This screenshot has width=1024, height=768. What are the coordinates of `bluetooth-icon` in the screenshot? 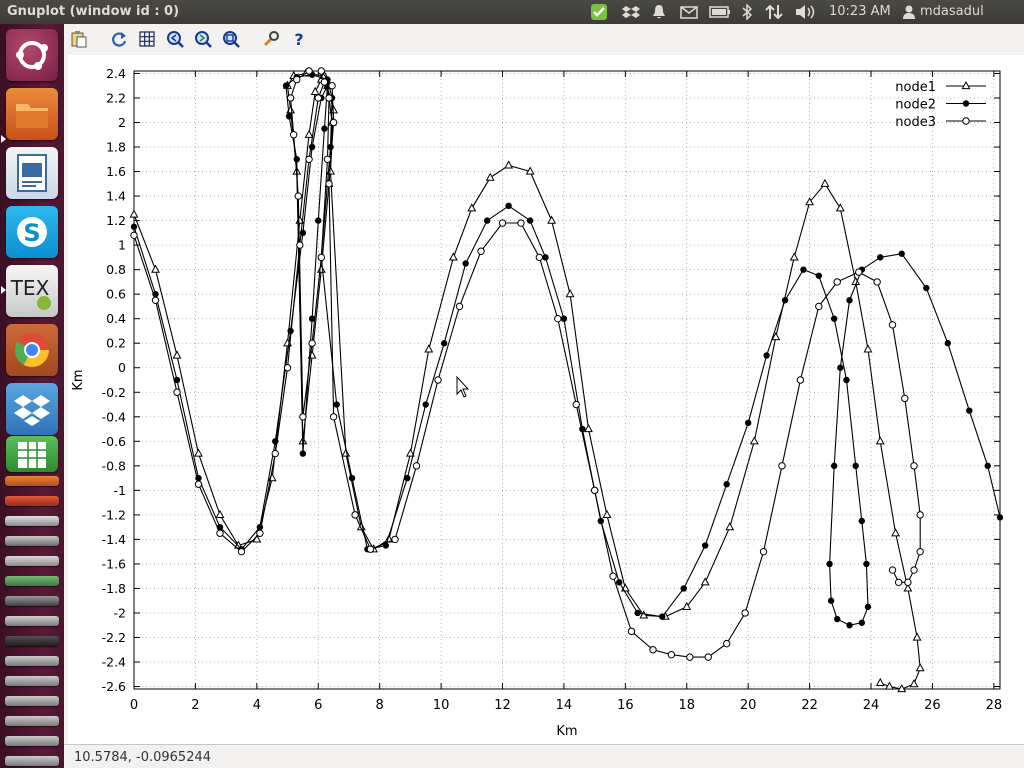 It's located at (747, 12).